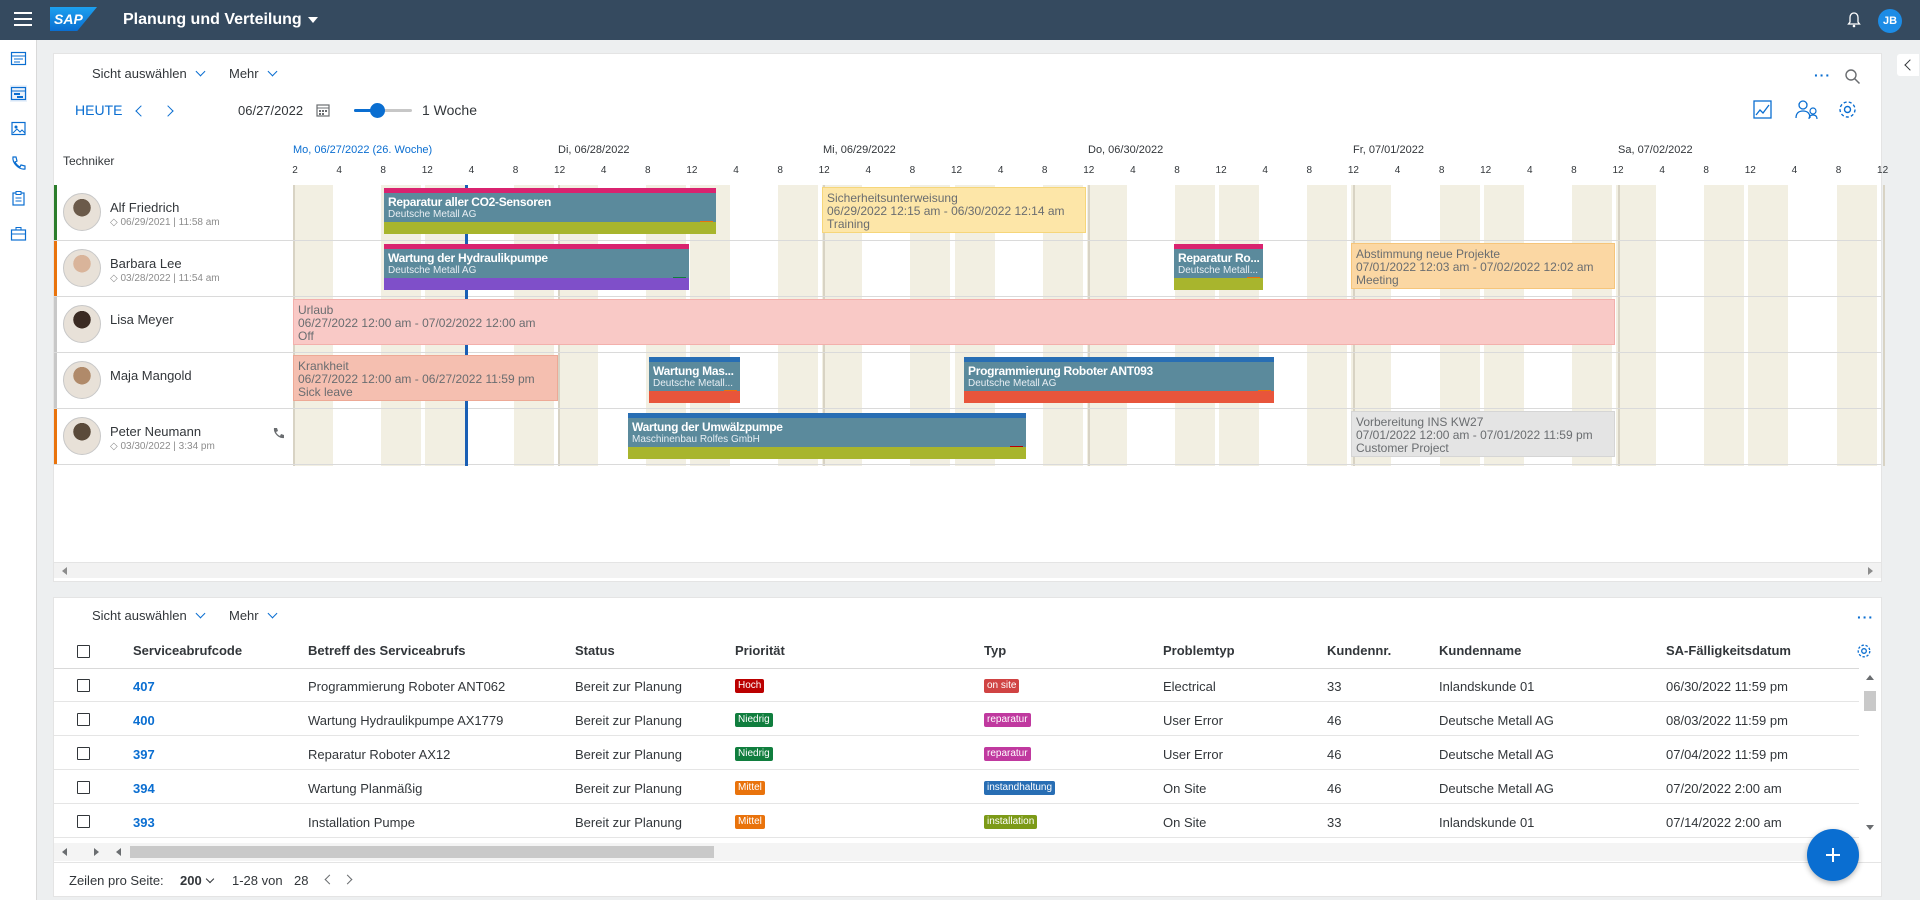  I want to click on app-title: Planung und Verteilung, so click(220, 20).